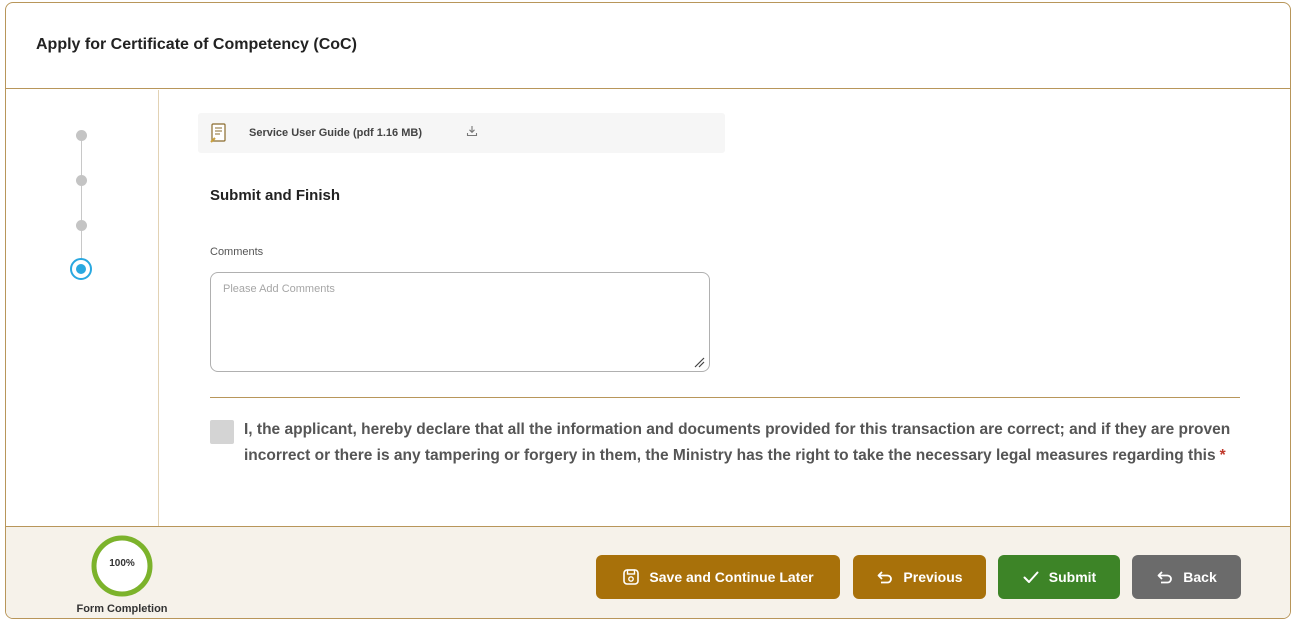 The width and height of the screenshot is (1295, 622). I want to click on undo-arrow-icon, so click(885, 577).